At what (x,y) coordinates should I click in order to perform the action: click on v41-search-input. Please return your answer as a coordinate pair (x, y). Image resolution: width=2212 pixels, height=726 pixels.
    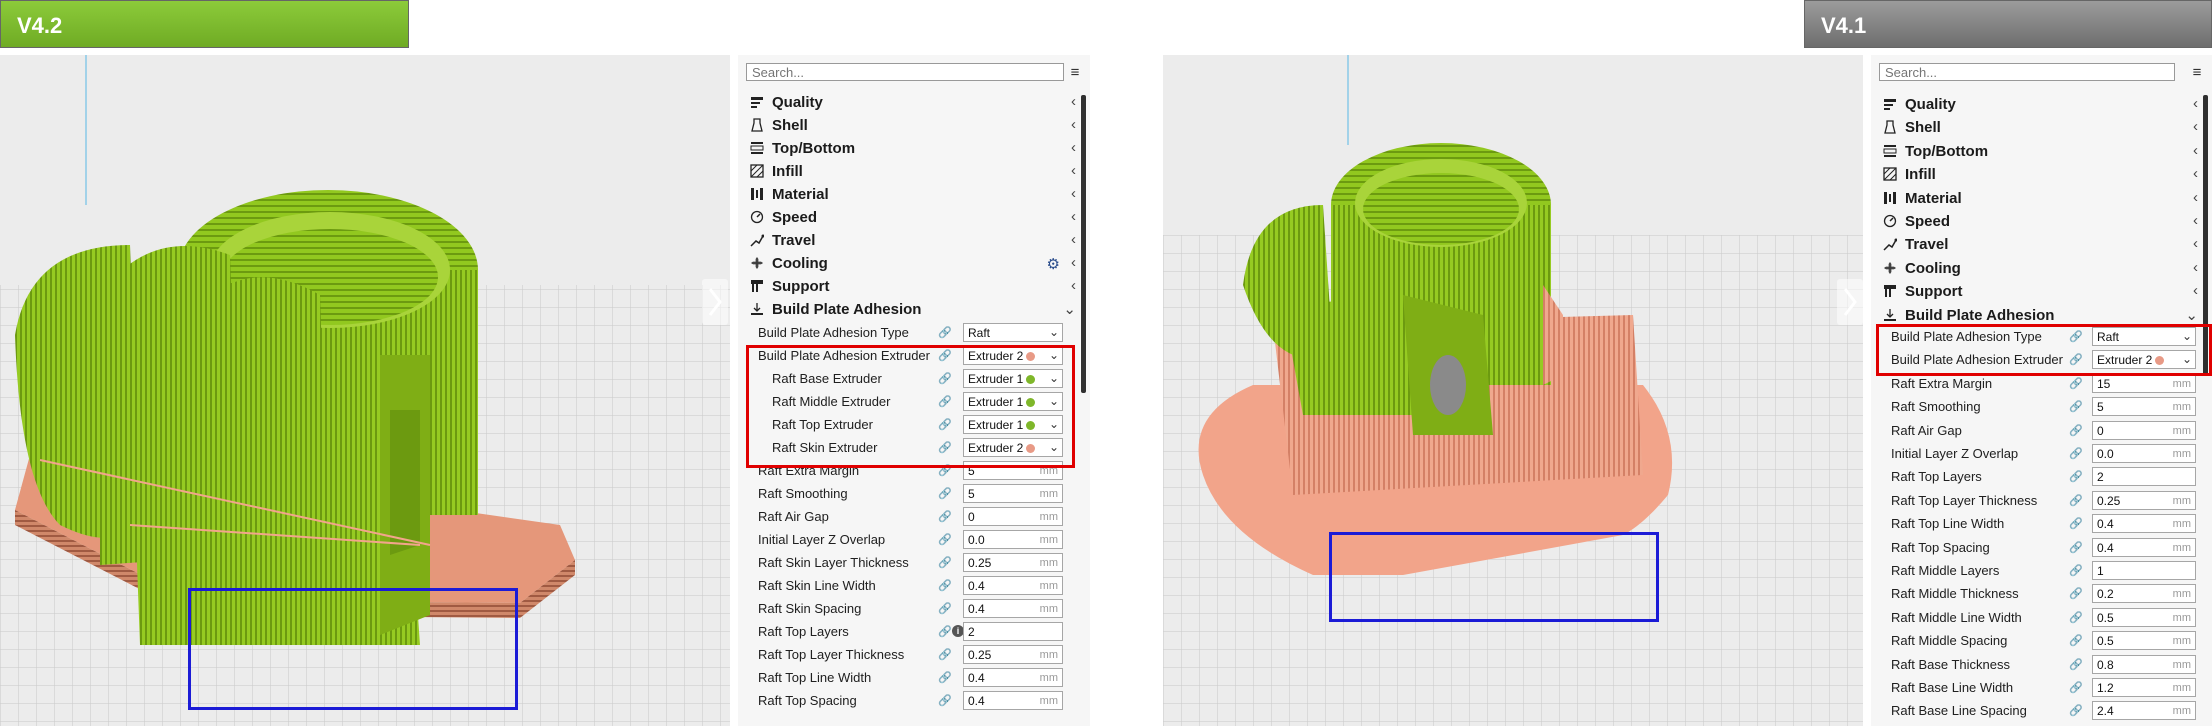
    Looking at the image, I should click on (2027, 72).